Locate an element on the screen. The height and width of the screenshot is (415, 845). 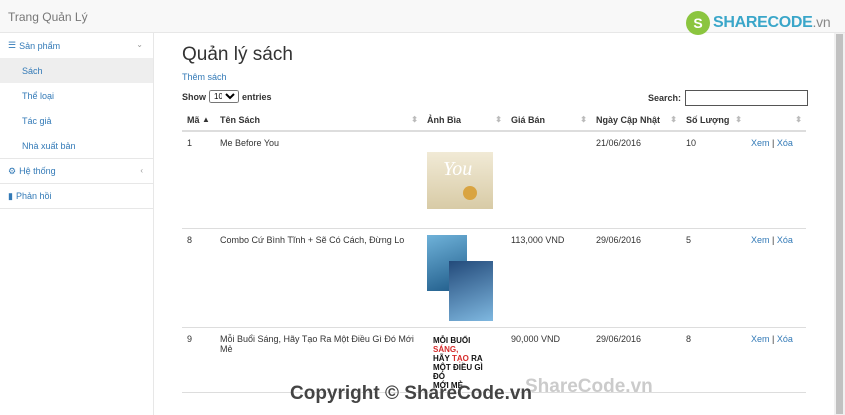
cell-cover: You is located at coordinates (464, 180).